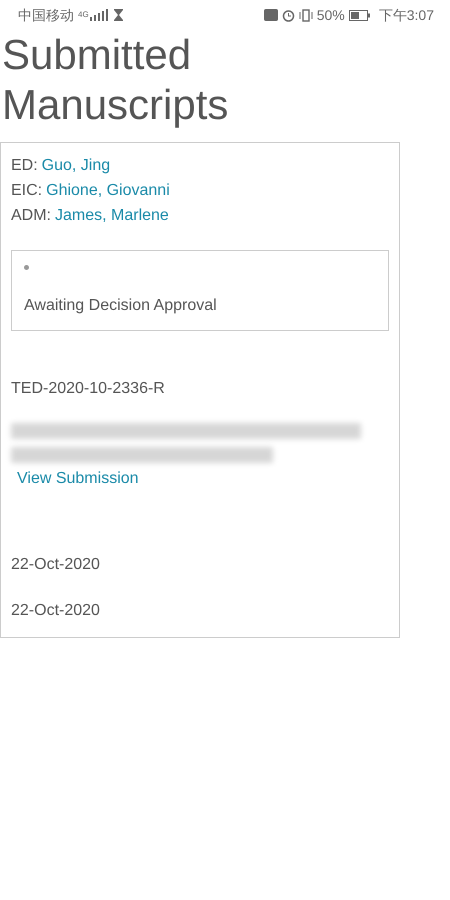 This screenshot has height=900, width=450. I want to click on carrier-name: 中国移动, so click(46, 15).